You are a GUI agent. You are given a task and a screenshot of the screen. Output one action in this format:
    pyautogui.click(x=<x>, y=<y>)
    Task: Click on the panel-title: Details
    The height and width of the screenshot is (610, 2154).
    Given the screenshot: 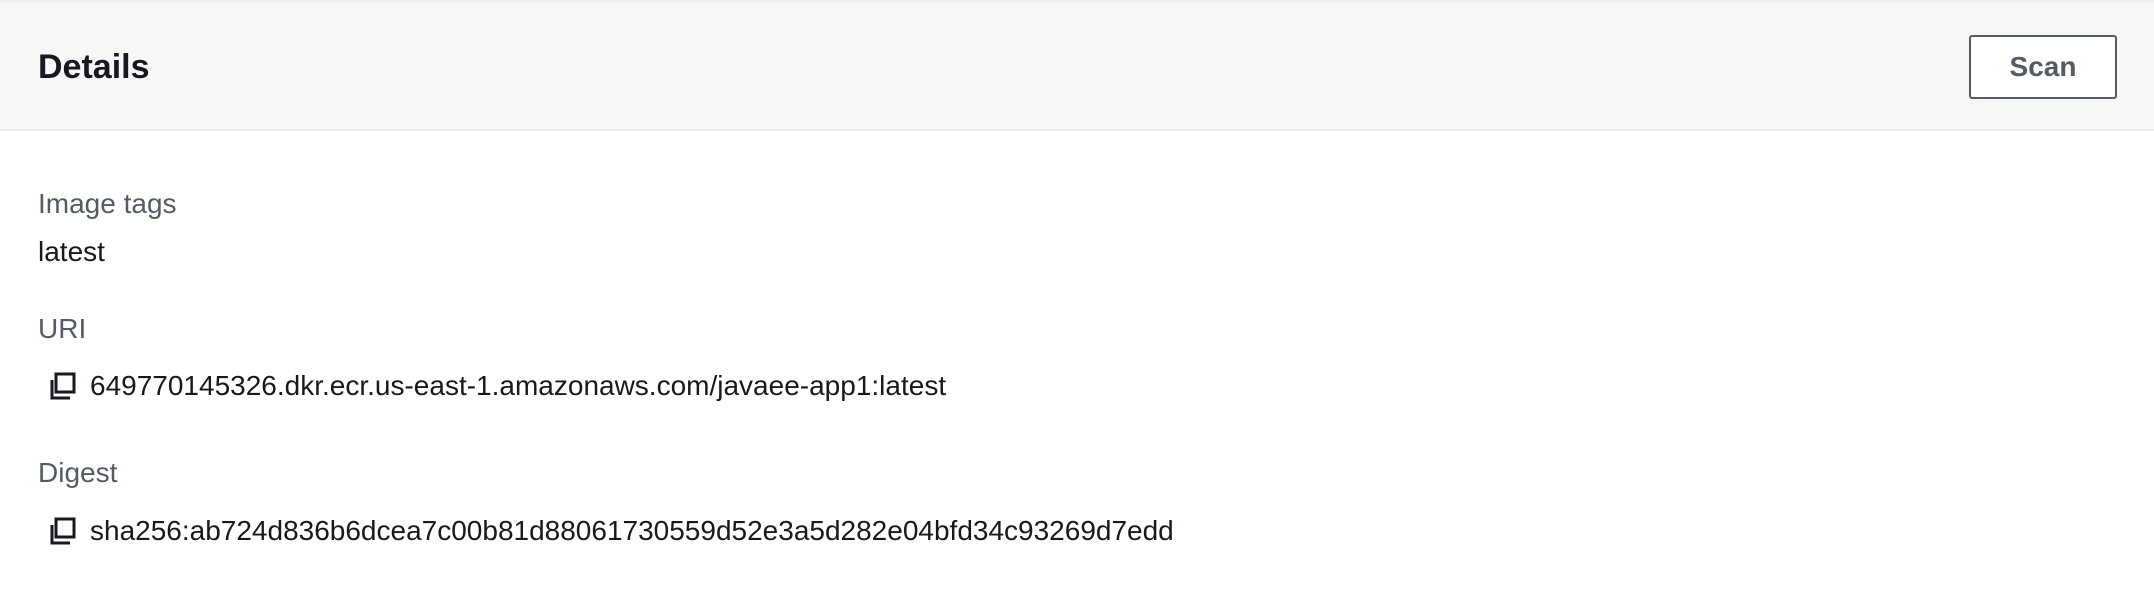 What is the action you would take?
    pyautogui.click(x=94, y=67)
    